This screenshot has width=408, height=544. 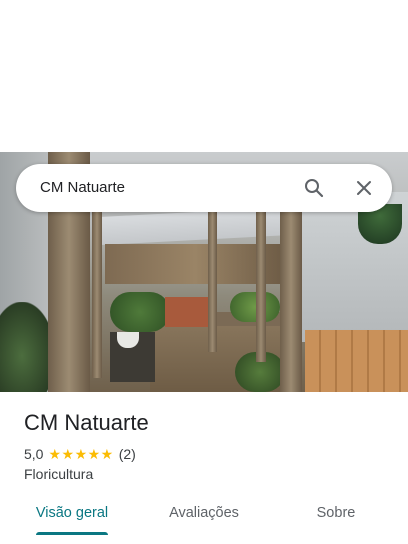 I want to click on rating-row: 5,0 ★★★★★ (2), so click(x=80, y=454).